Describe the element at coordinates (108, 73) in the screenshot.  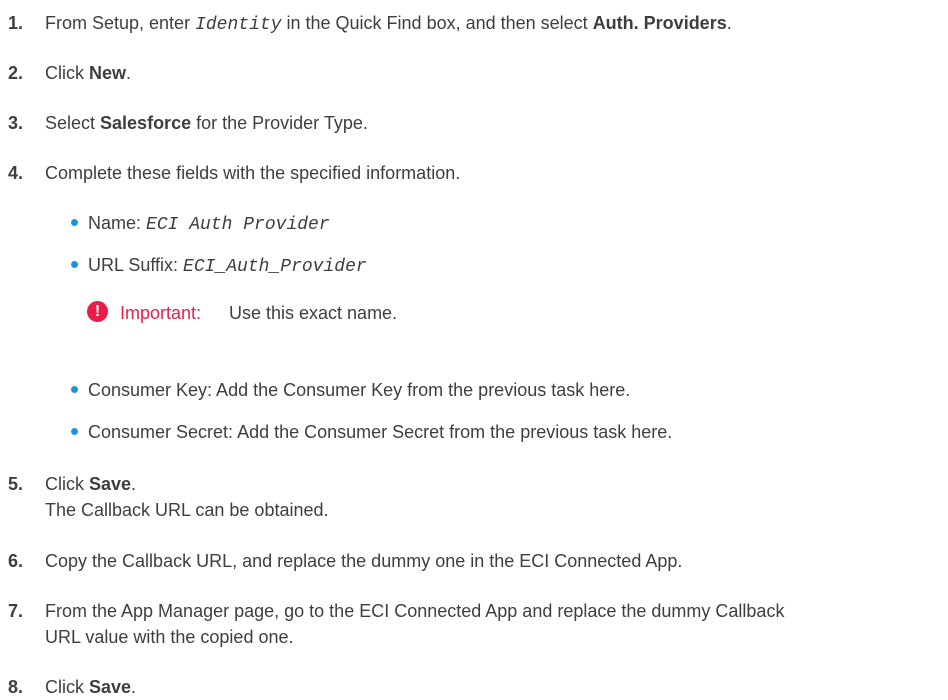
I see `ui-term-new: New` at that location.